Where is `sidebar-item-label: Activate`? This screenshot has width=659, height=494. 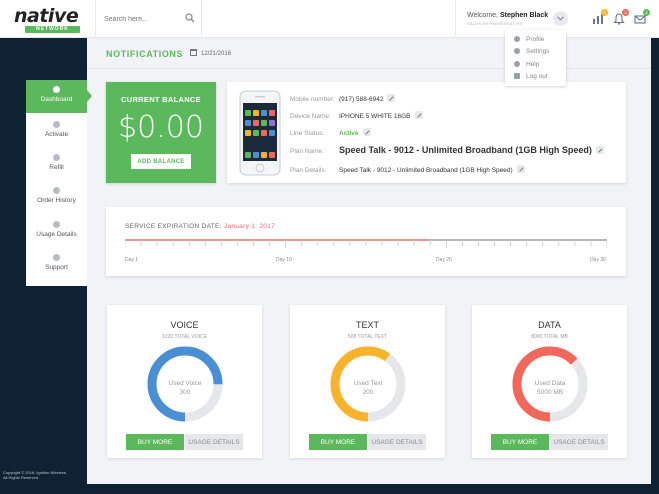
sidebar-item-label: Activate is located at coordinates (56, 134).